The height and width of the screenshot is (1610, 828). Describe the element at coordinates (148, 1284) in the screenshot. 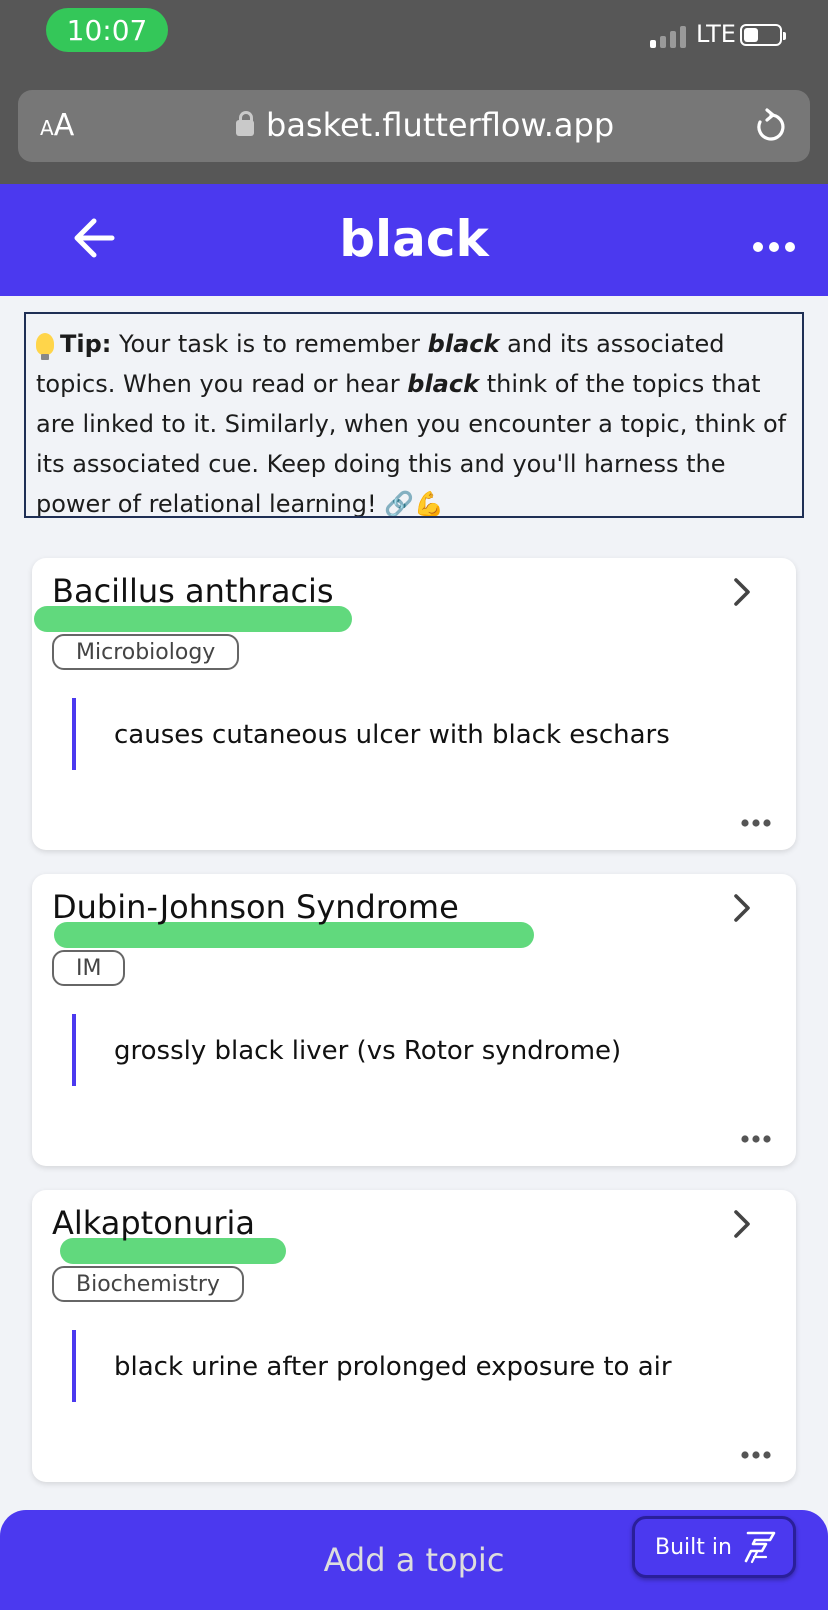

I see `category-tag: Biochemistry` at that location.